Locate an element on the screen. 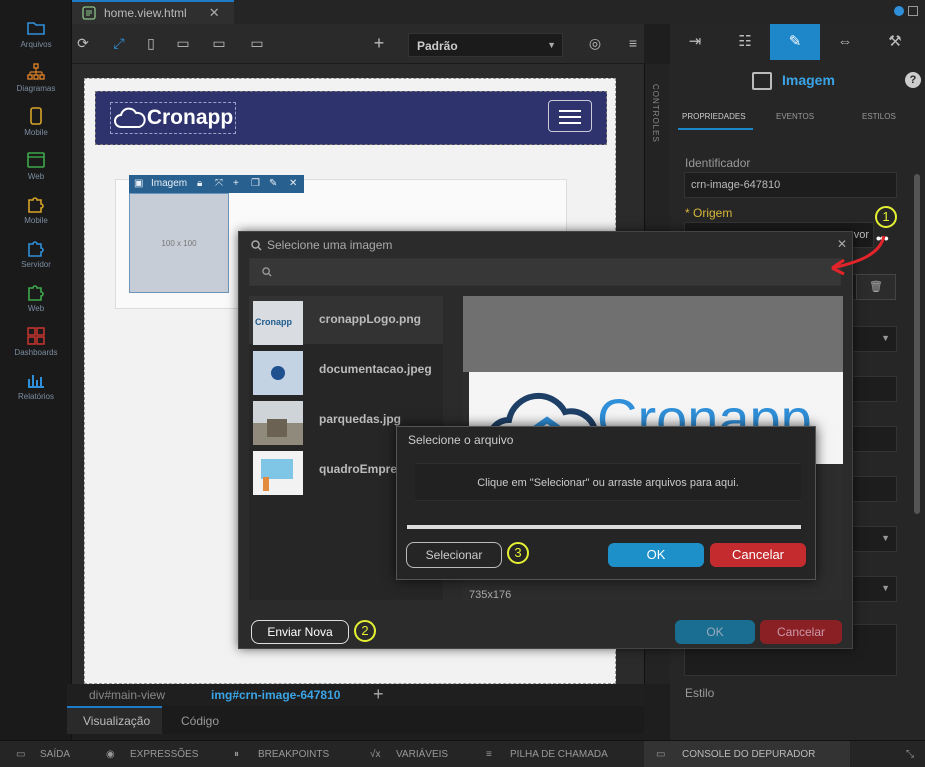 This screenshot has width=925, height=767. sidebar-item-mobile: Mobile is located at coordinates (36, 121).